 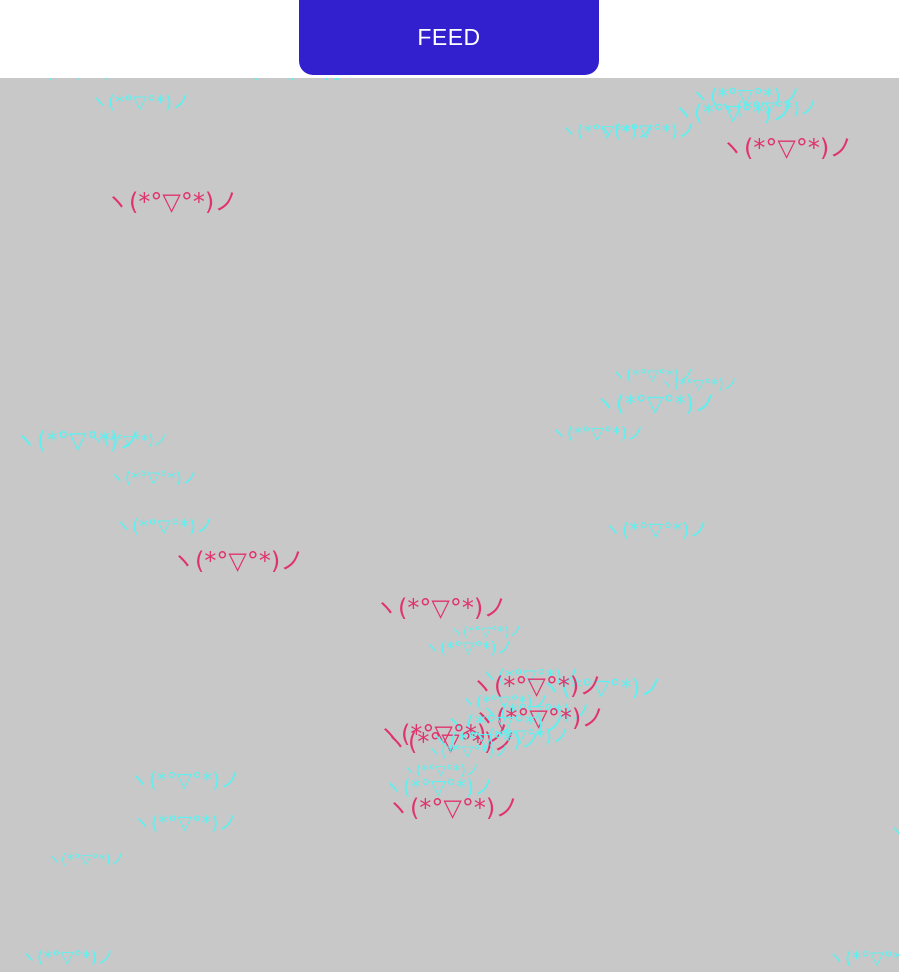 I want to click on top-bar: FEED, so click(x=449, y=39).